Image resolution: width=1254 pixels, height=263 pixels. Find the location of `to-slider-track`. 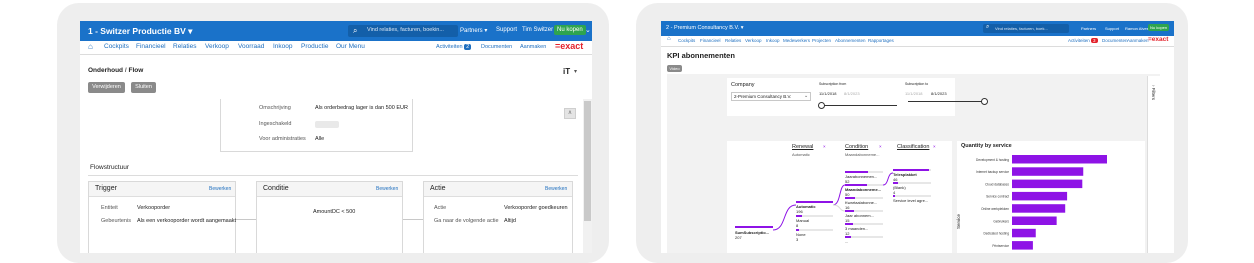

to-slider-track is located at coordinates (946, 101).